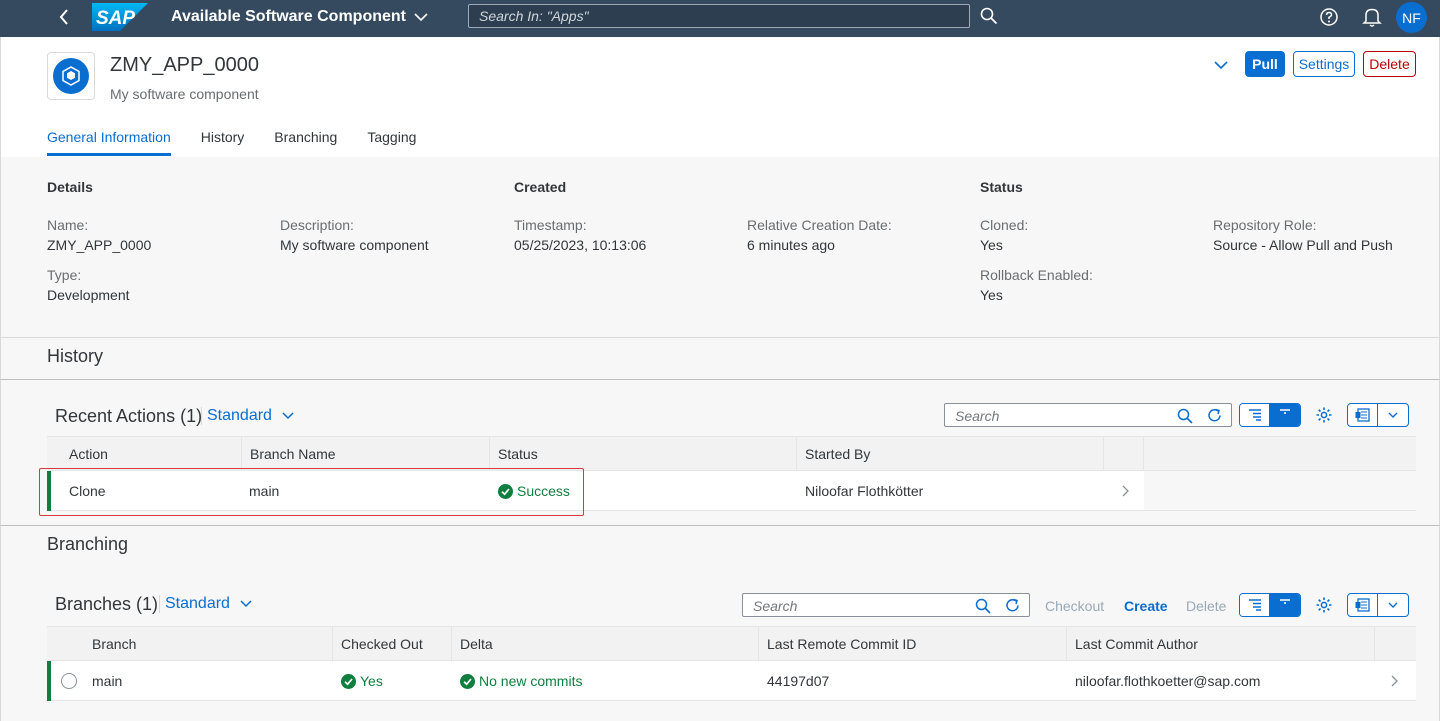 This screenshot has height=721, width=1440. Describe the element at coordinates (1074, 606) in the screenshot. I see `checkout-button: Checkout` at that location.